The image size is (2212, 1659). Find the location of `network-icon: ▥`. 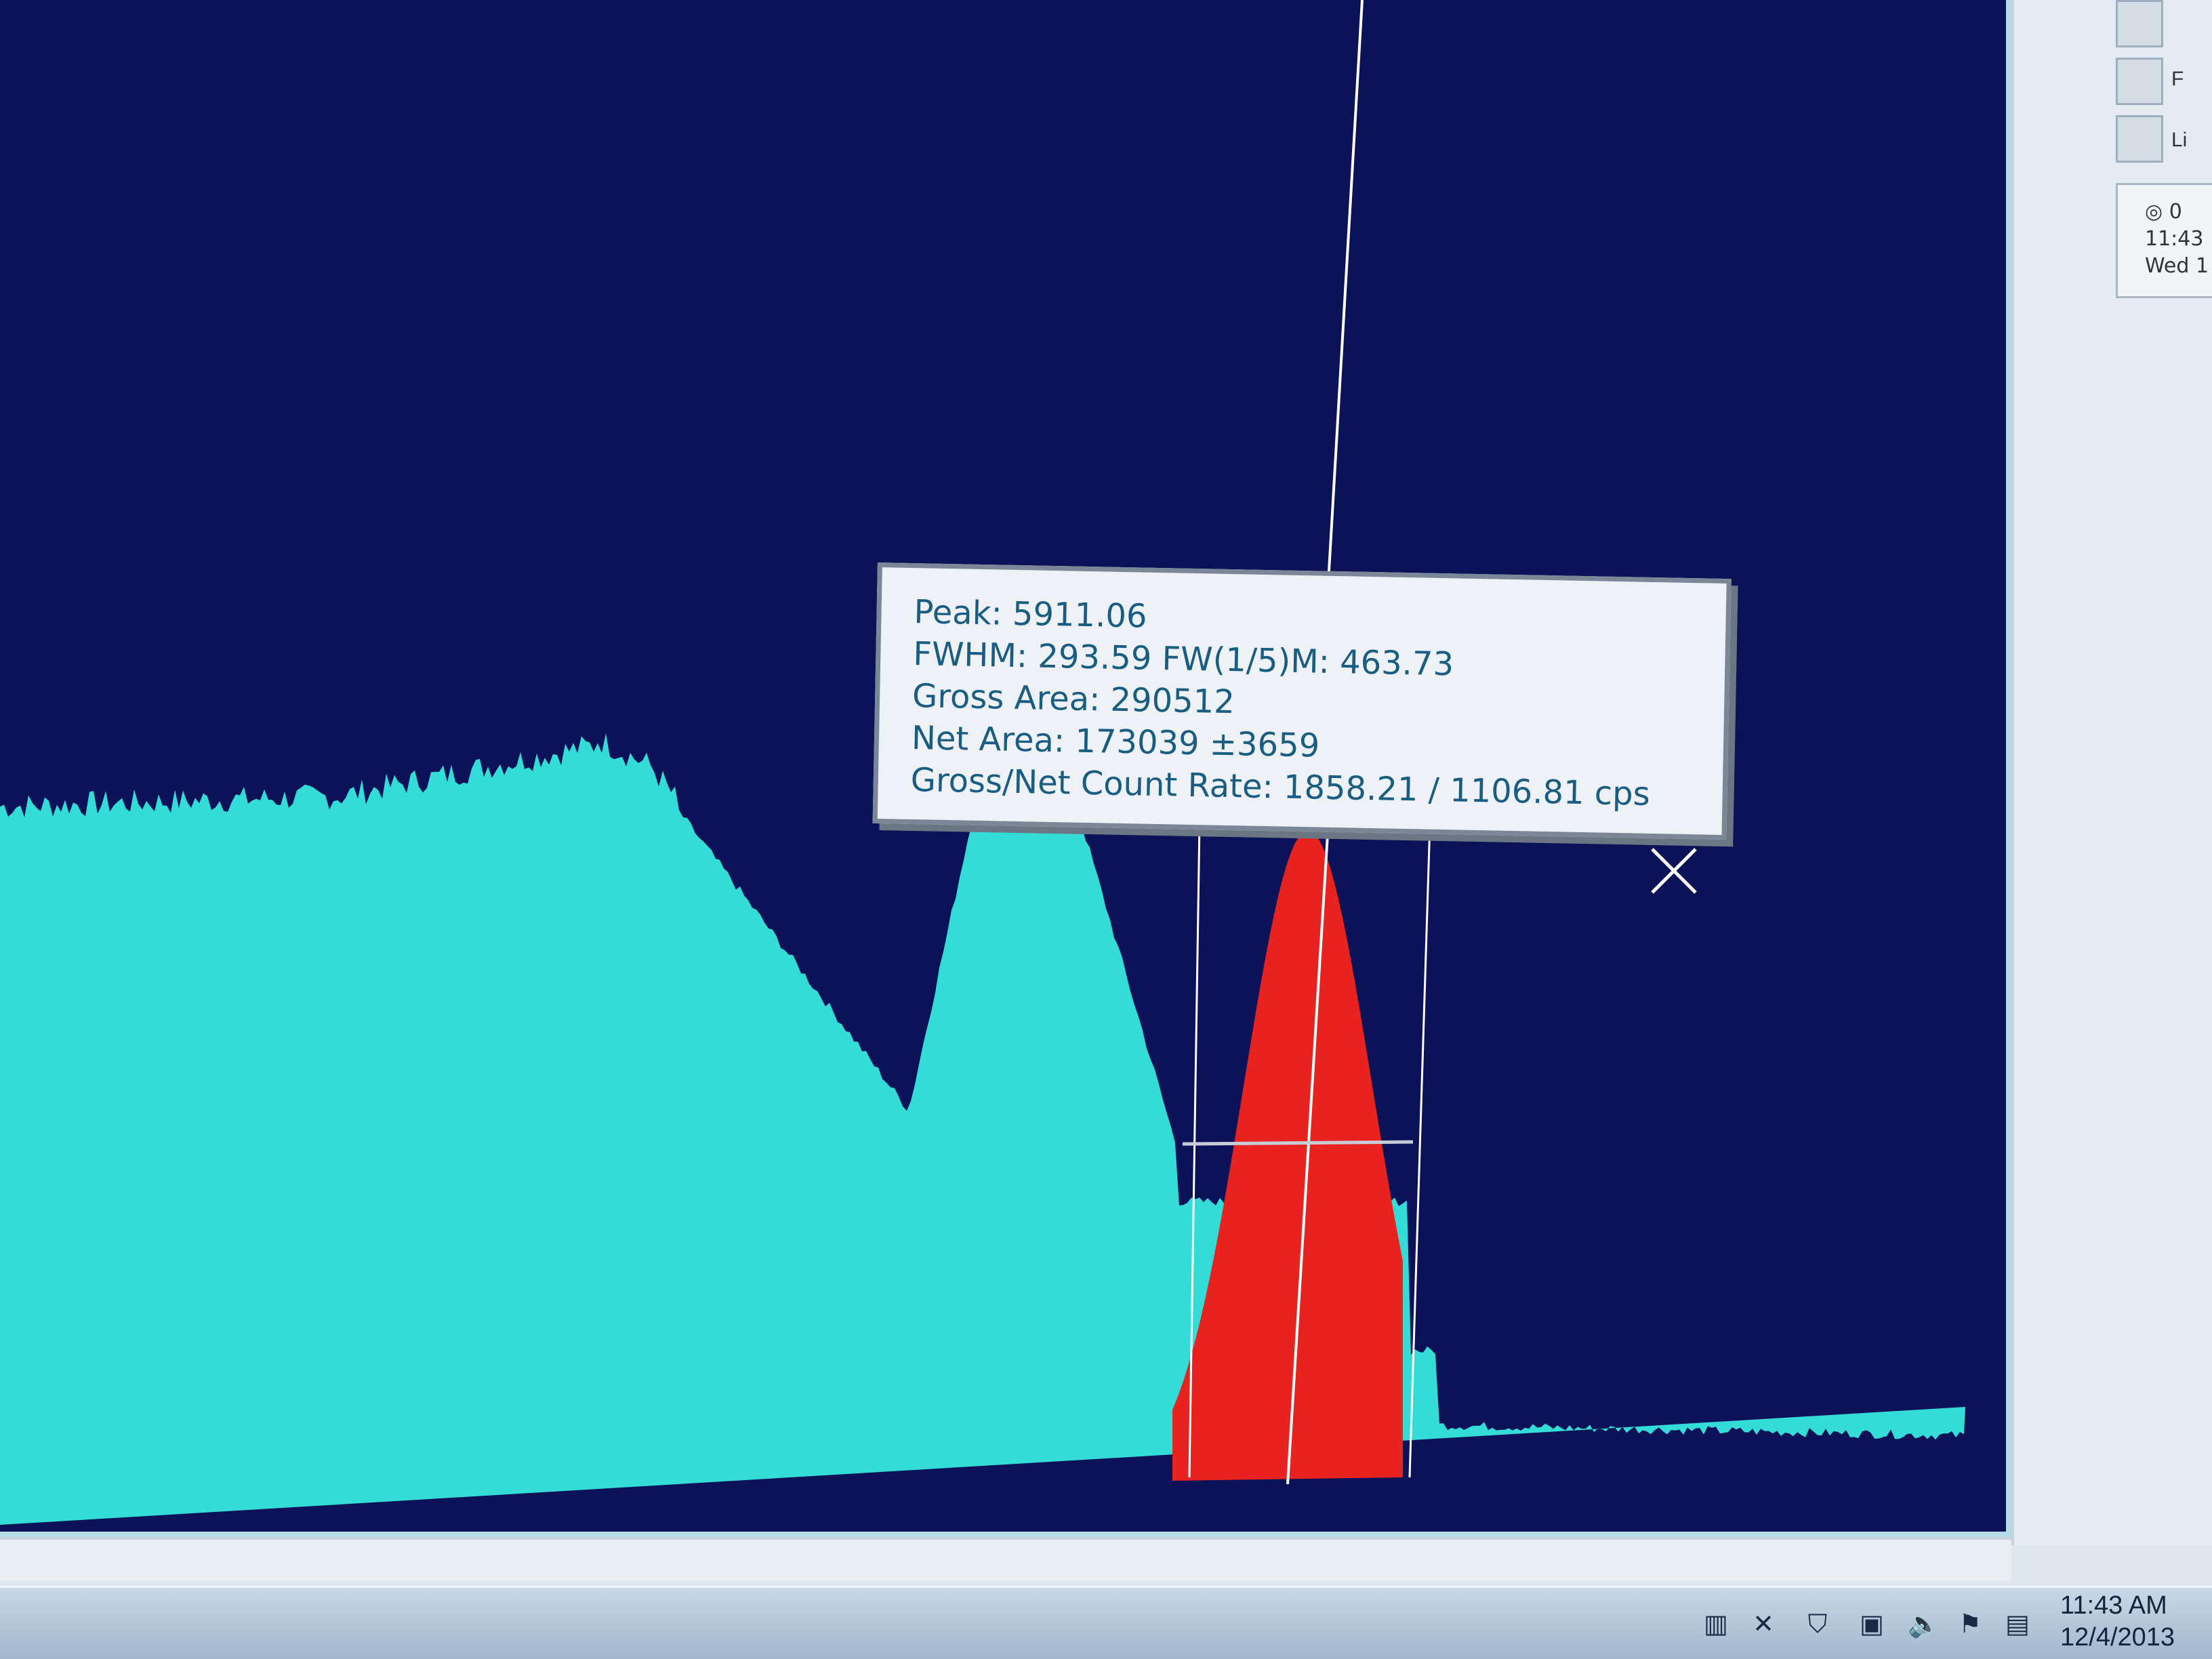

network-icon: ▥ is located at coordinates (1716, 1624).